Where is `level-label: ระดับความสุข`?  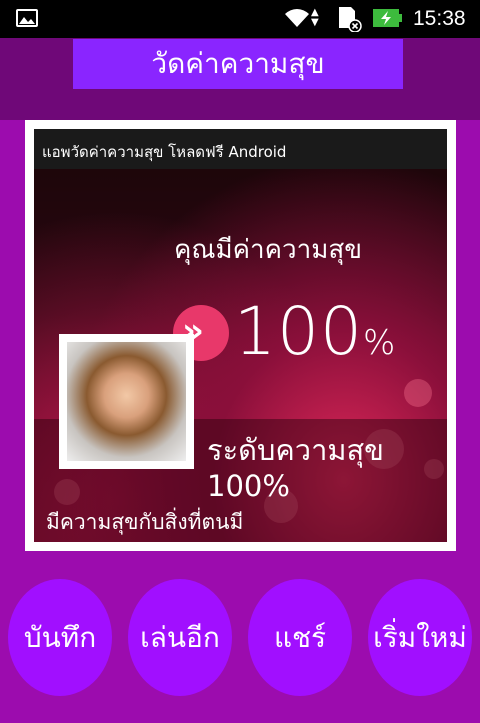
level-label: ระดับความสุข is located at coordinates (296, 450).